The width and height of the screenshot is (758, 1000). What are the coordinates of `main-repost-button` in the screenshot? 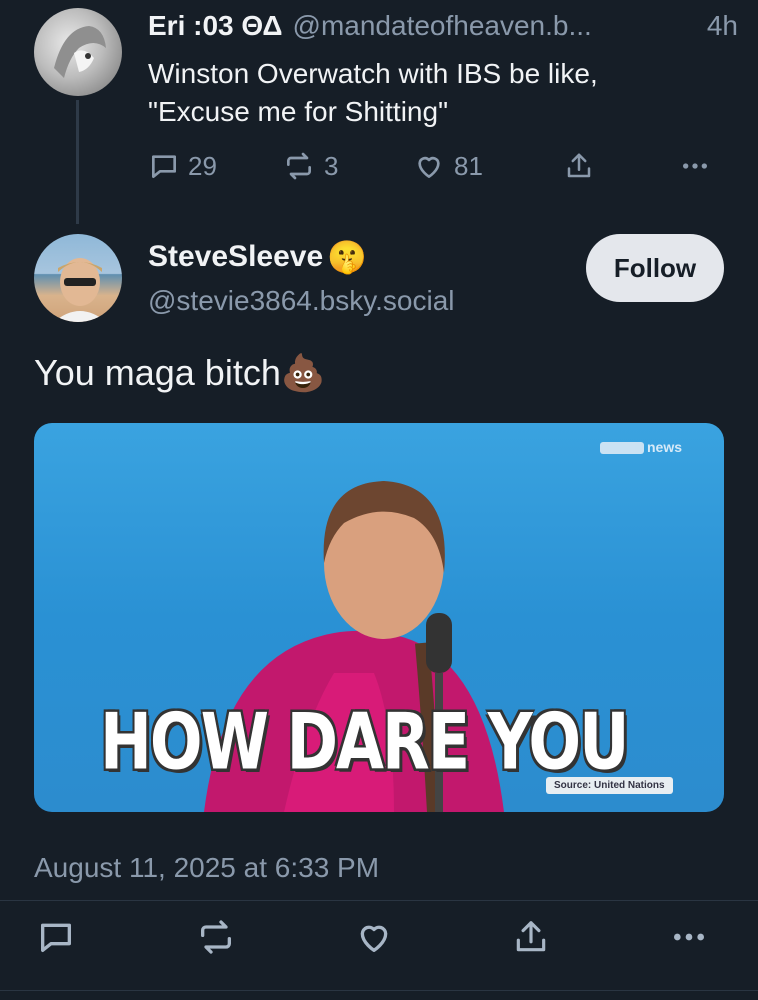 It's located at (216, 939).